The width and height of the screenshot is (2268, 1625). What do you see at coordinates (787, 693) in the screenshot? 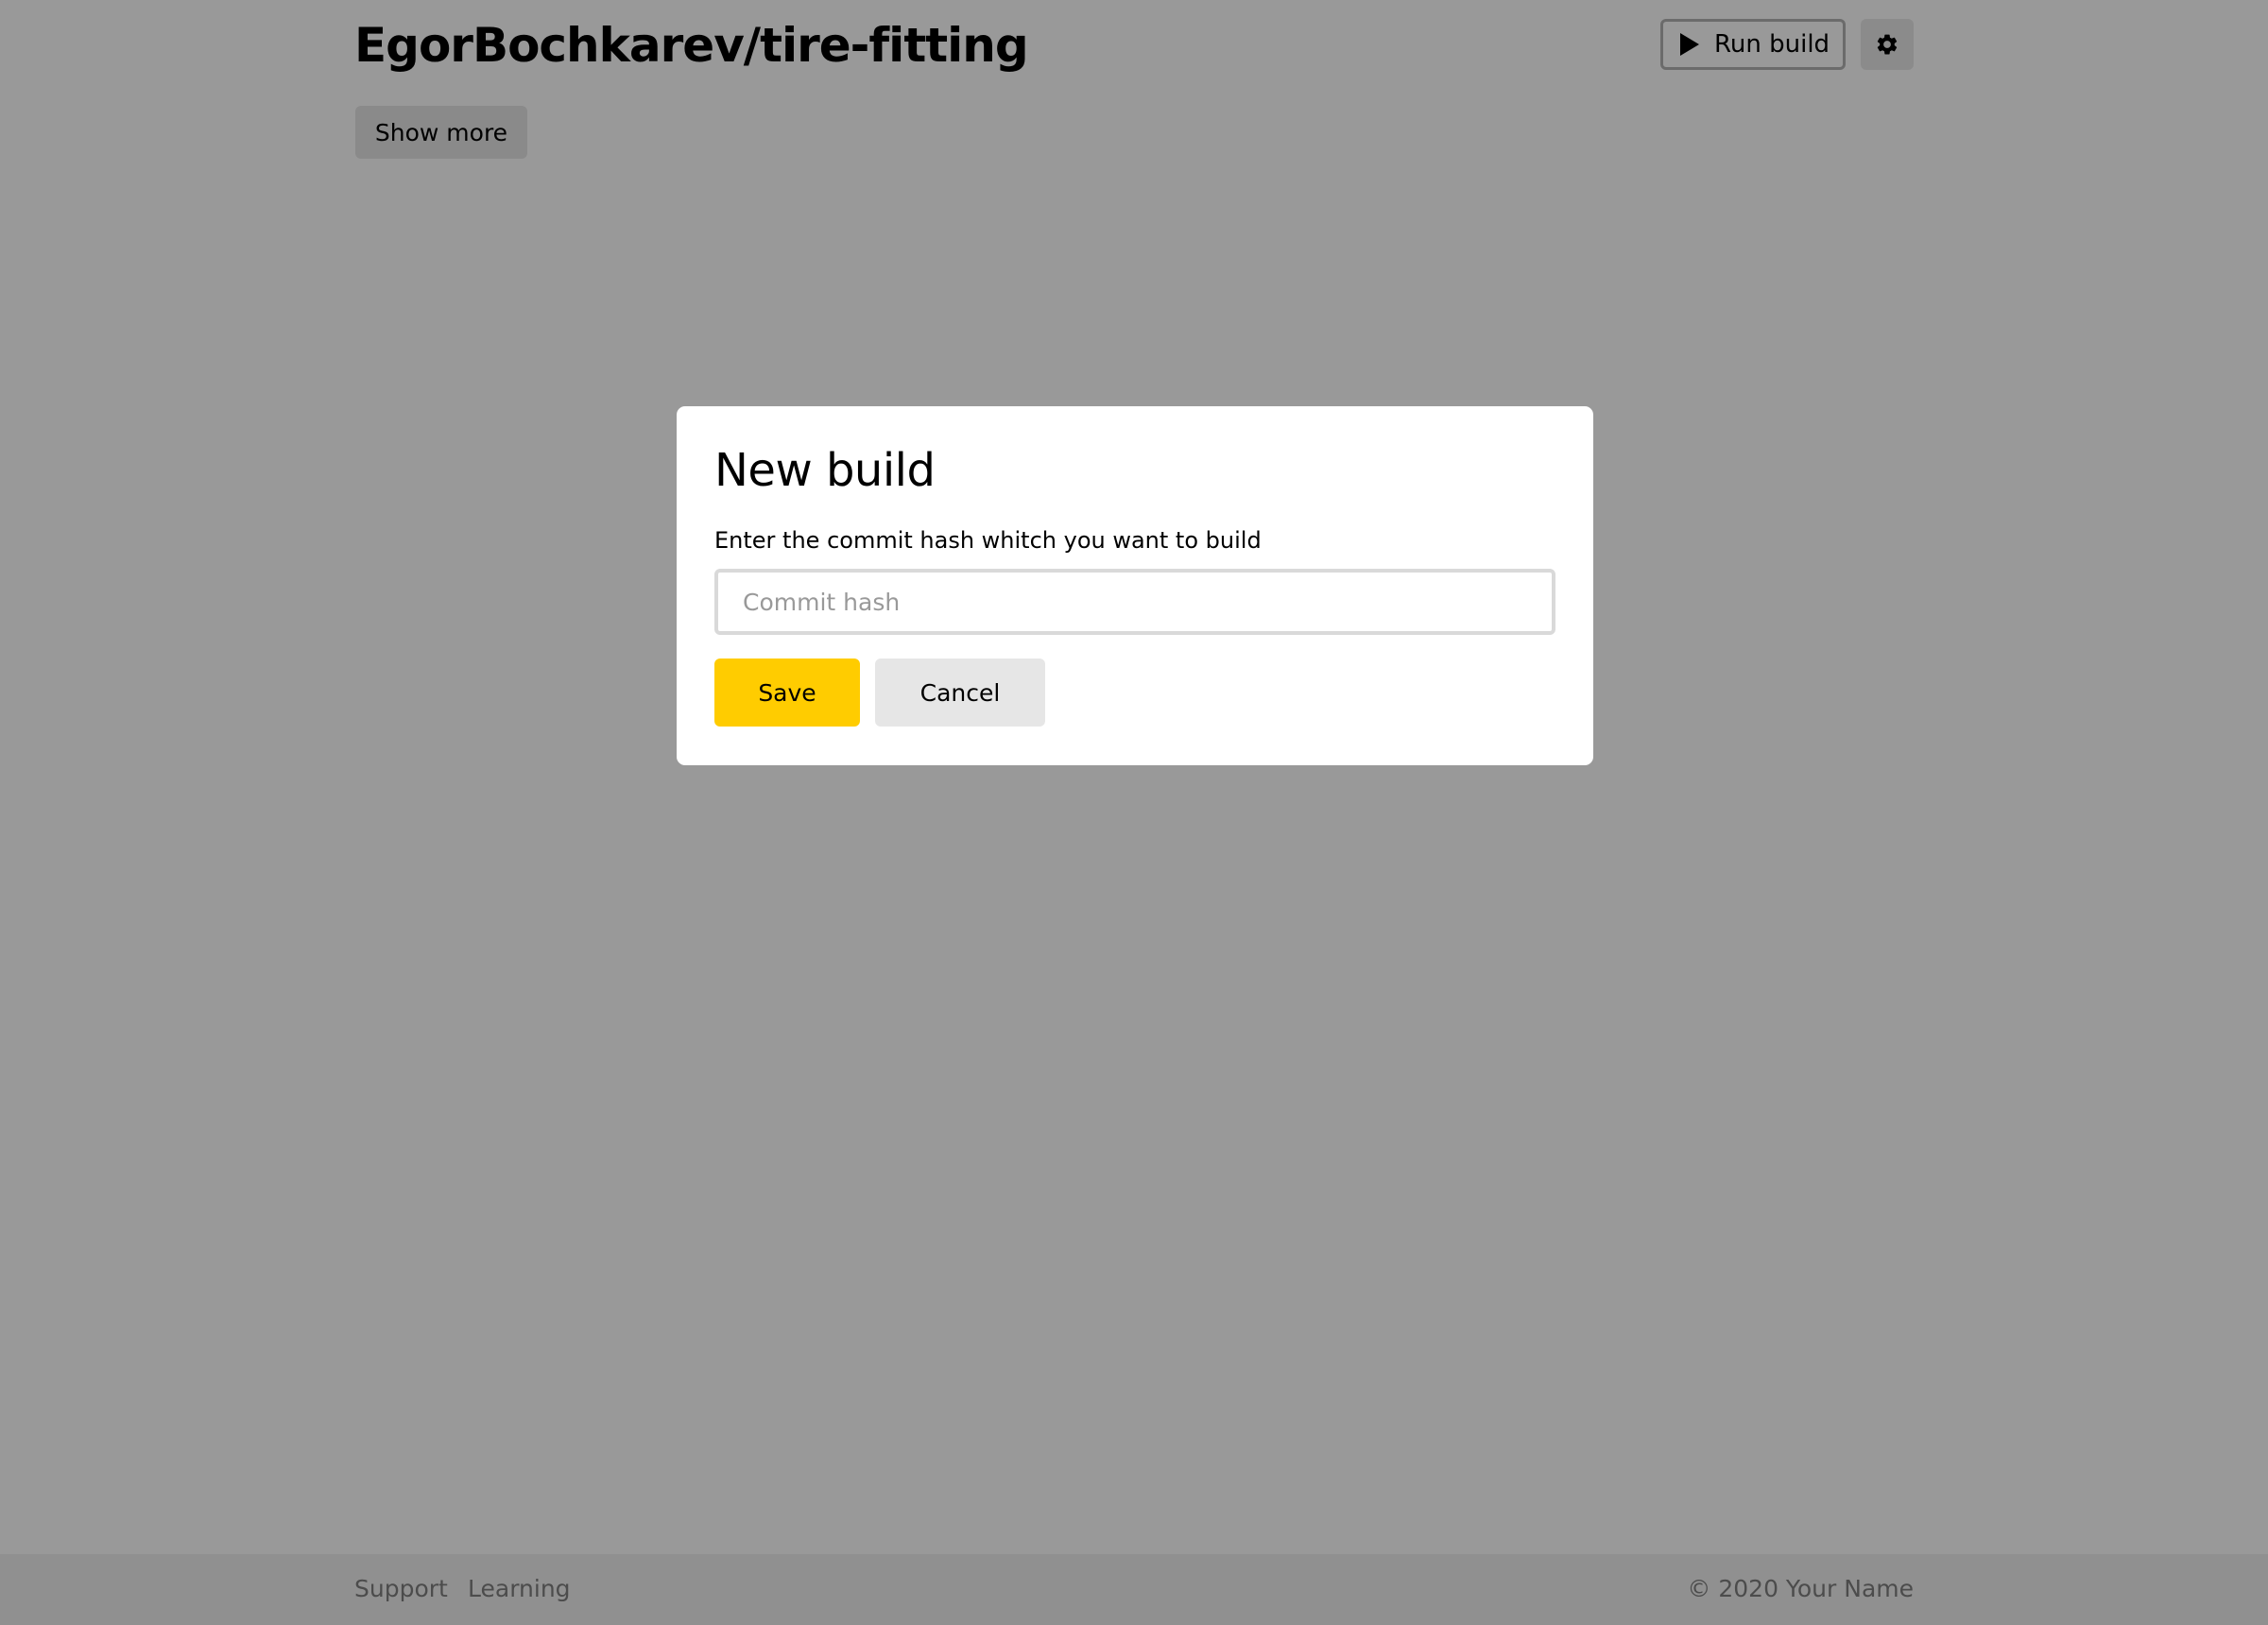
I see `save-button: Save` at bounding box center [787, 693].